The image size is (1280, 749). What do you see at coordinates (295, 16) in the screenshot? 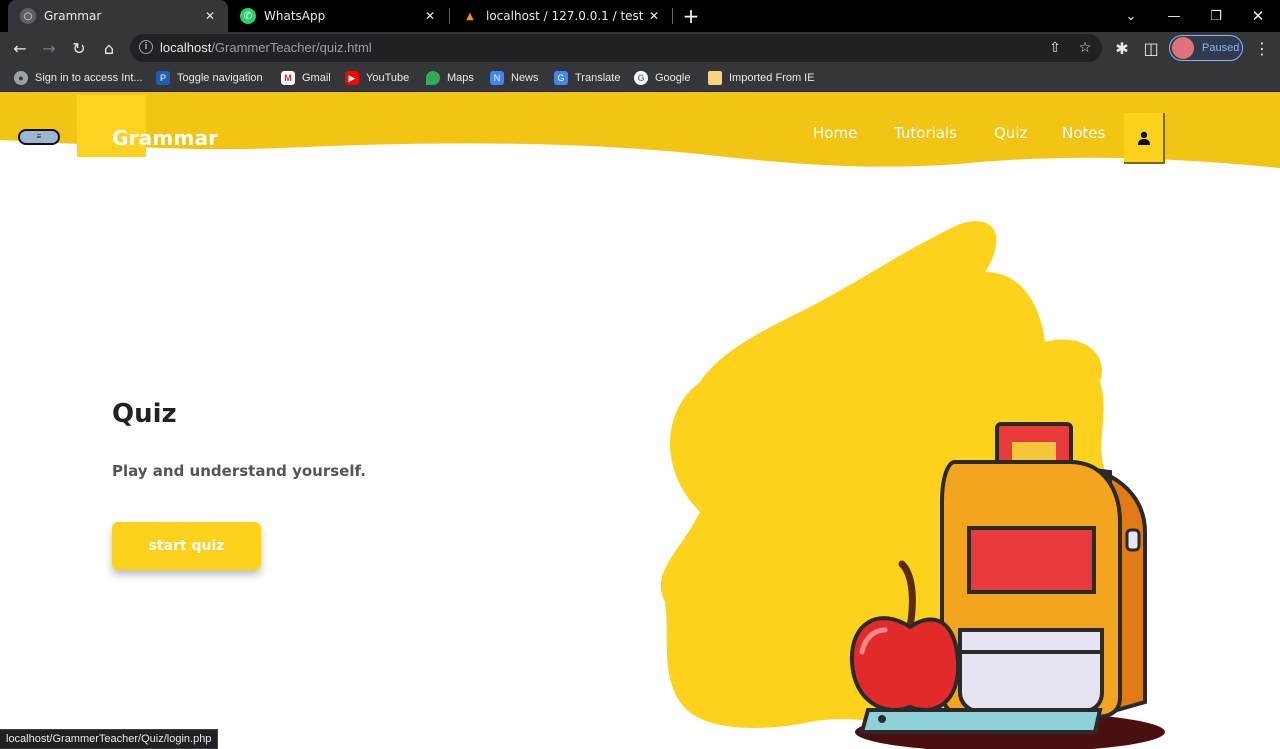
I see `tab-label: WhatsApp` at bounding box center [295, 16].